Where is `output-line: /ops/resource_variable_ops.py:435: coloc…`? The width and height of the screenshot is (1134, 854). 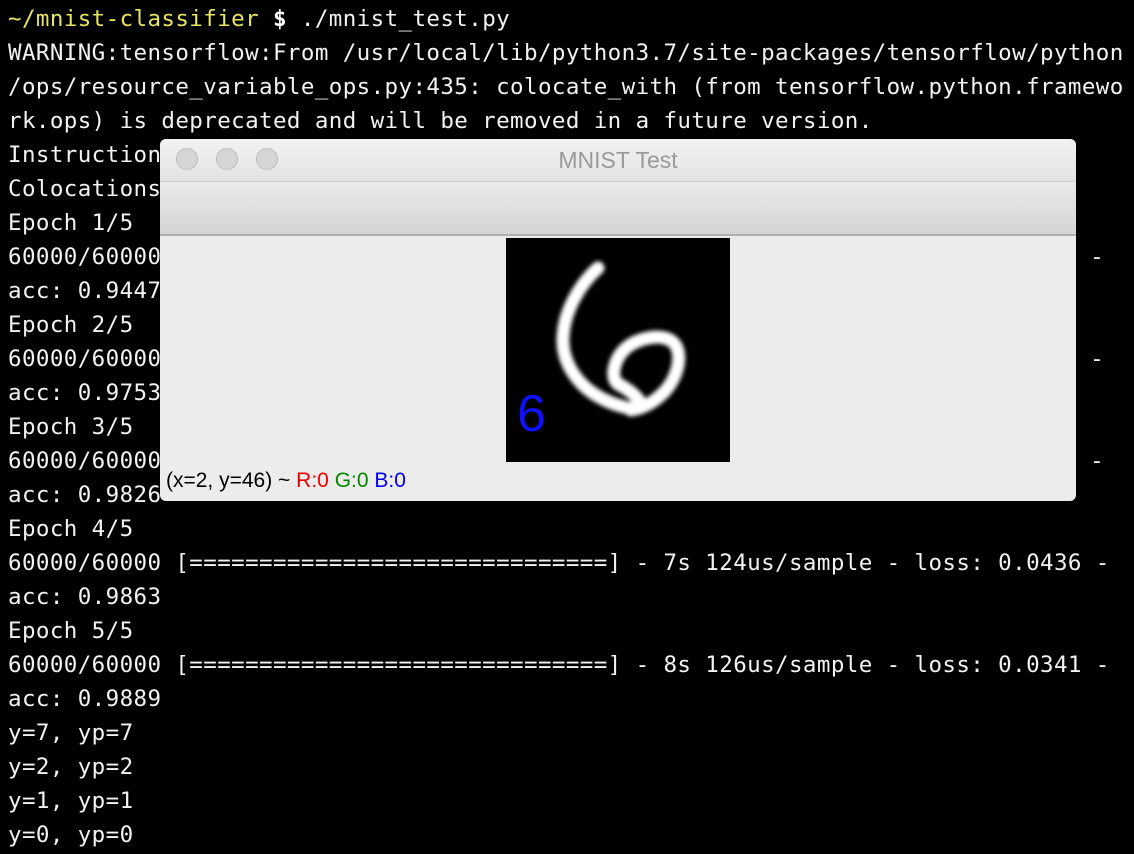
output-line: /ops/resource_variable_ops.py:435: coloc… is located at coordinates (566, 87).